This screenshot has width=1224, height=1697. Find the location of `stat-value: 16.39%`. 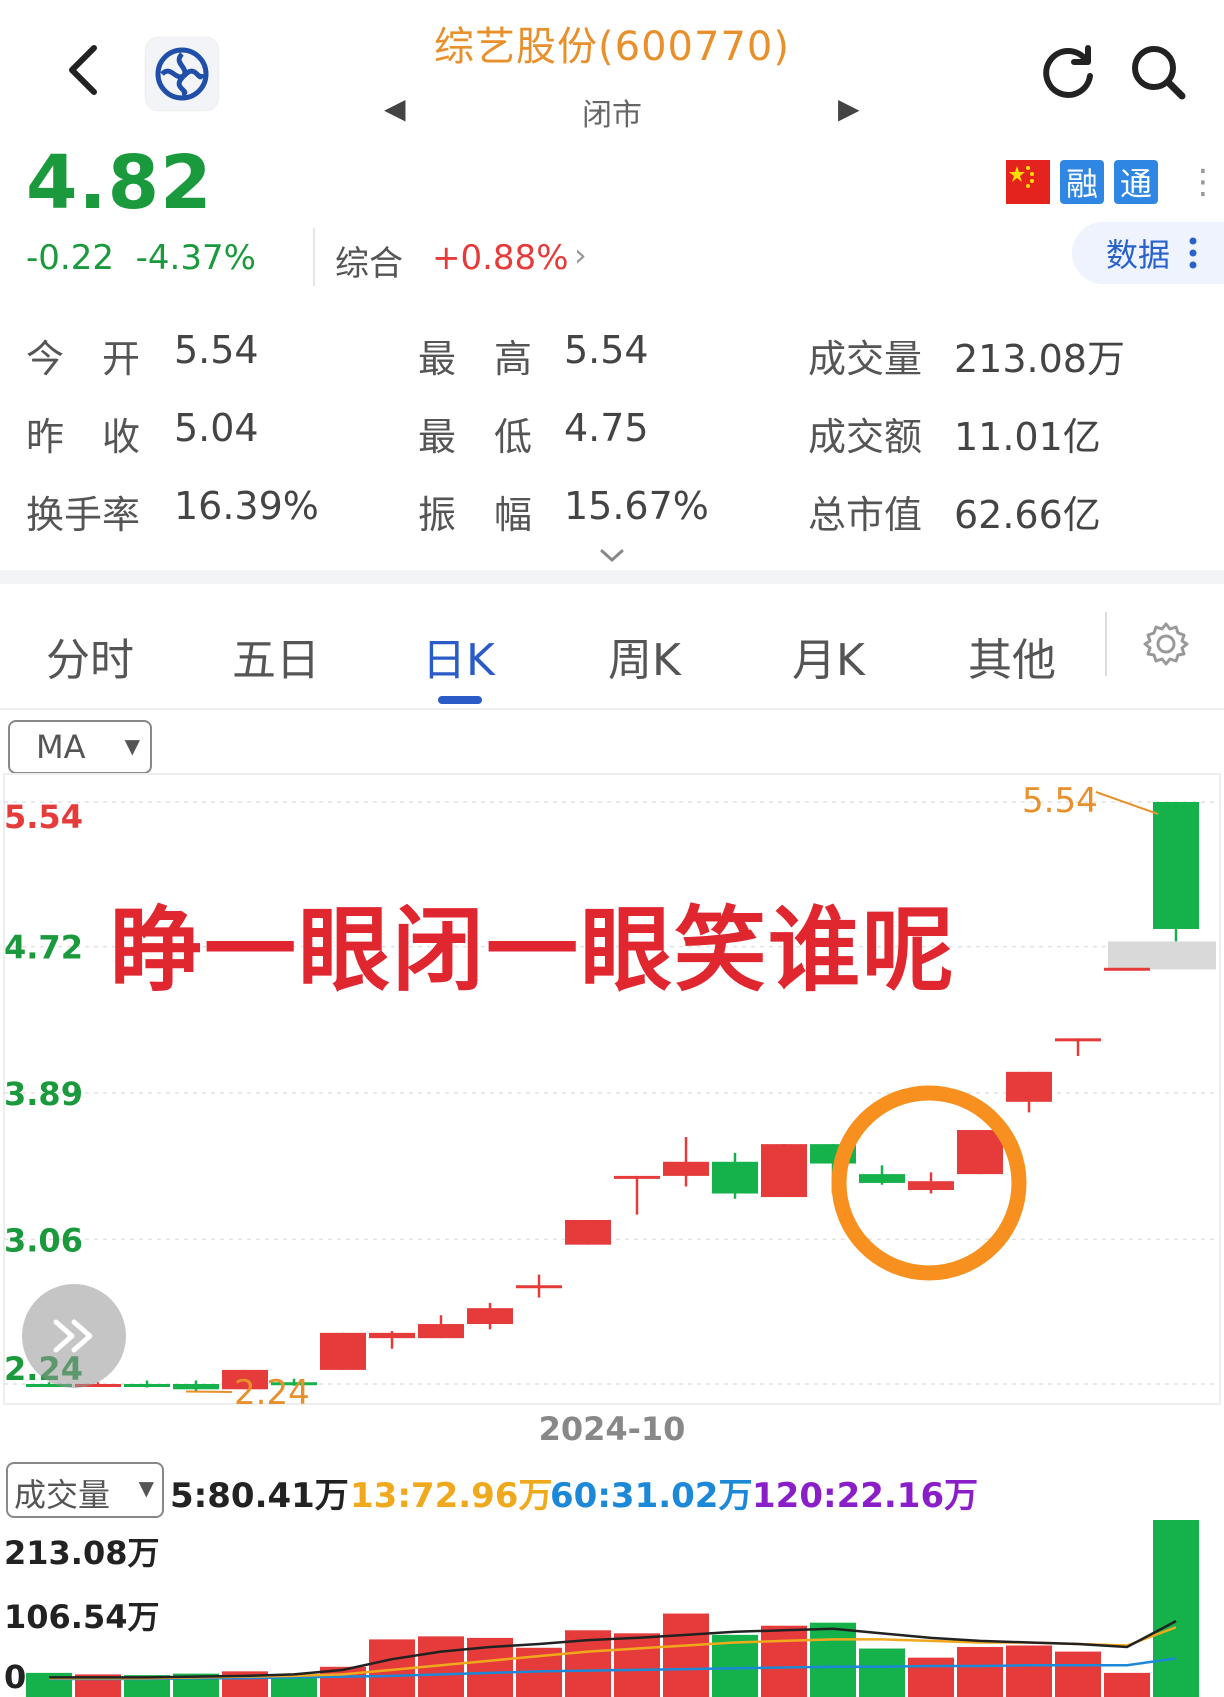

stat-value: 16.39% is located at coordinates (246, 506).